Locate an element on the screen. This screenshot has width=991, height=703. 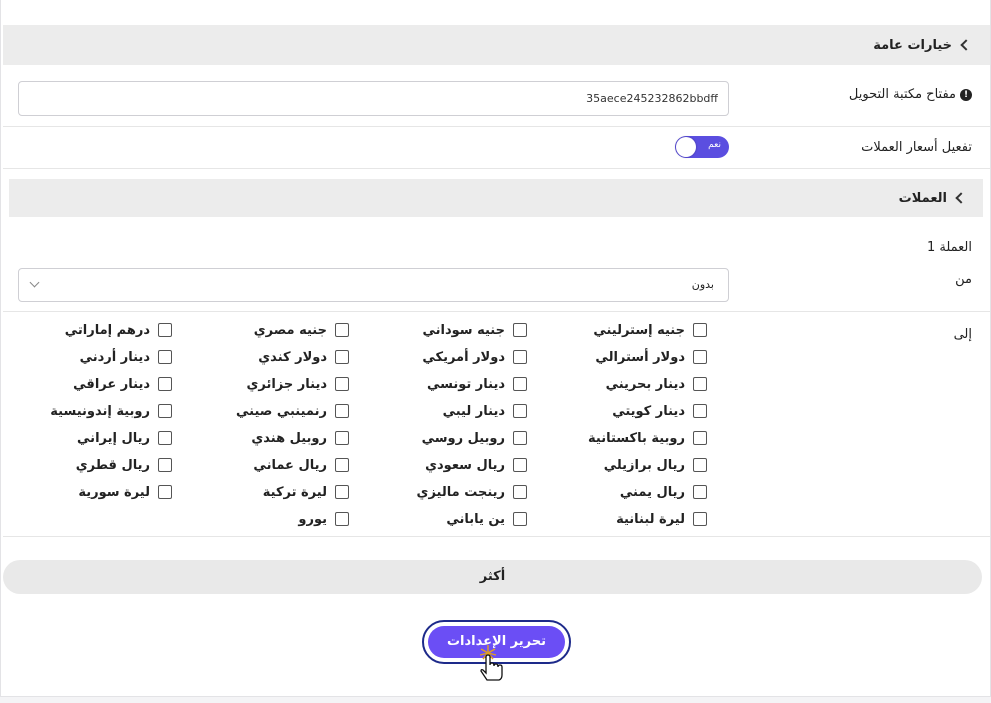
currency-checkbox-item: يورو is located at coordinates (323, 519).